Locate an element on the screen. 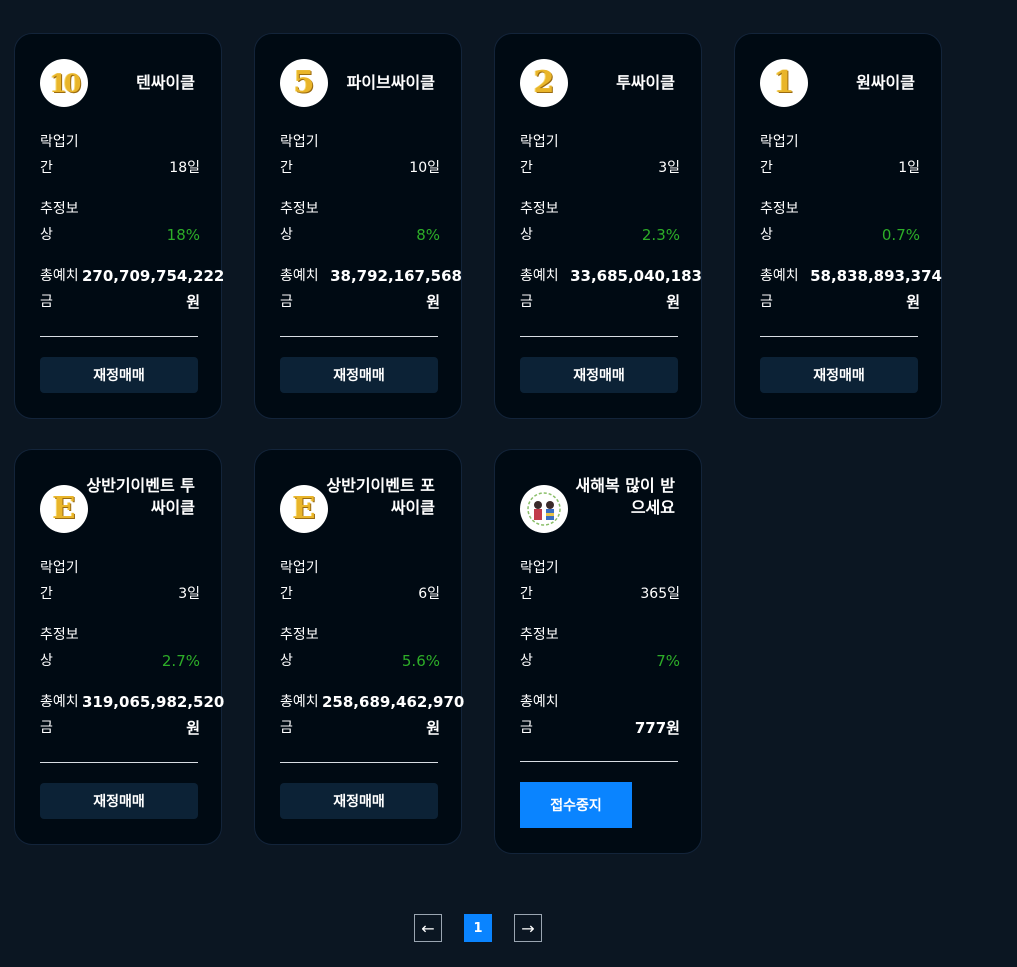 Image resolution: width=1017 pixels, height=967 pixels. reward-row: 추정보상 2.7% is located at coordinates (120, 648).